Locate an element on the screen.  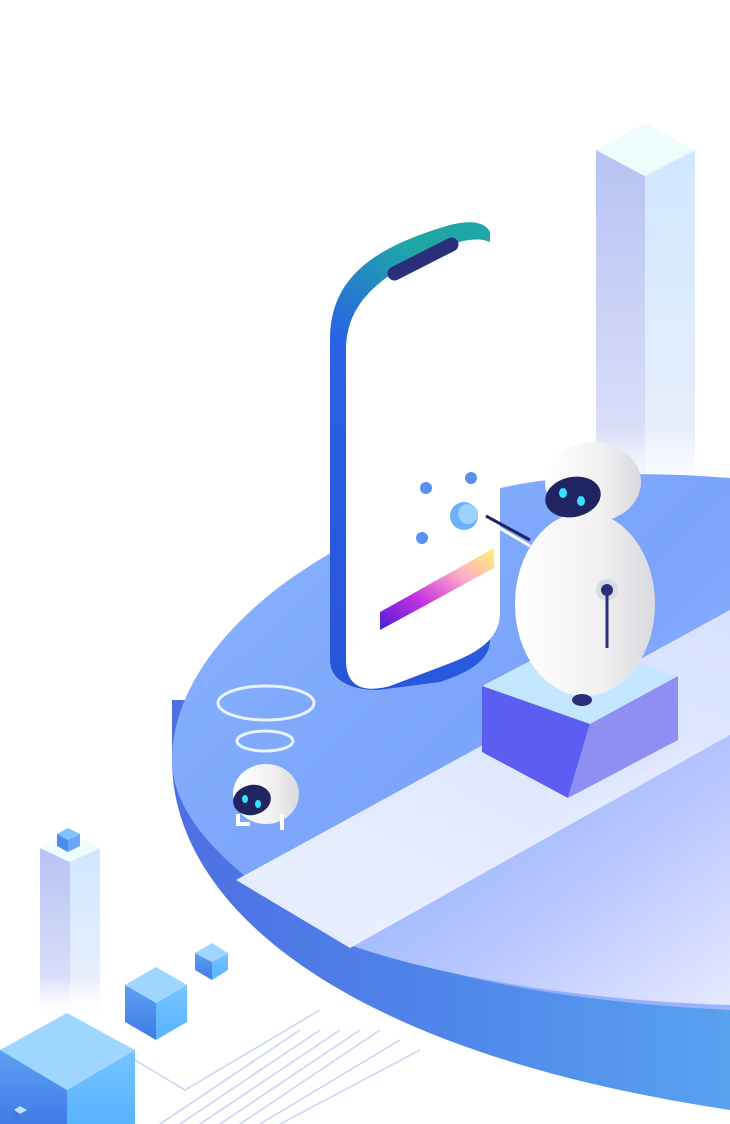
mobile-phone is located at coordinates (415, 456).